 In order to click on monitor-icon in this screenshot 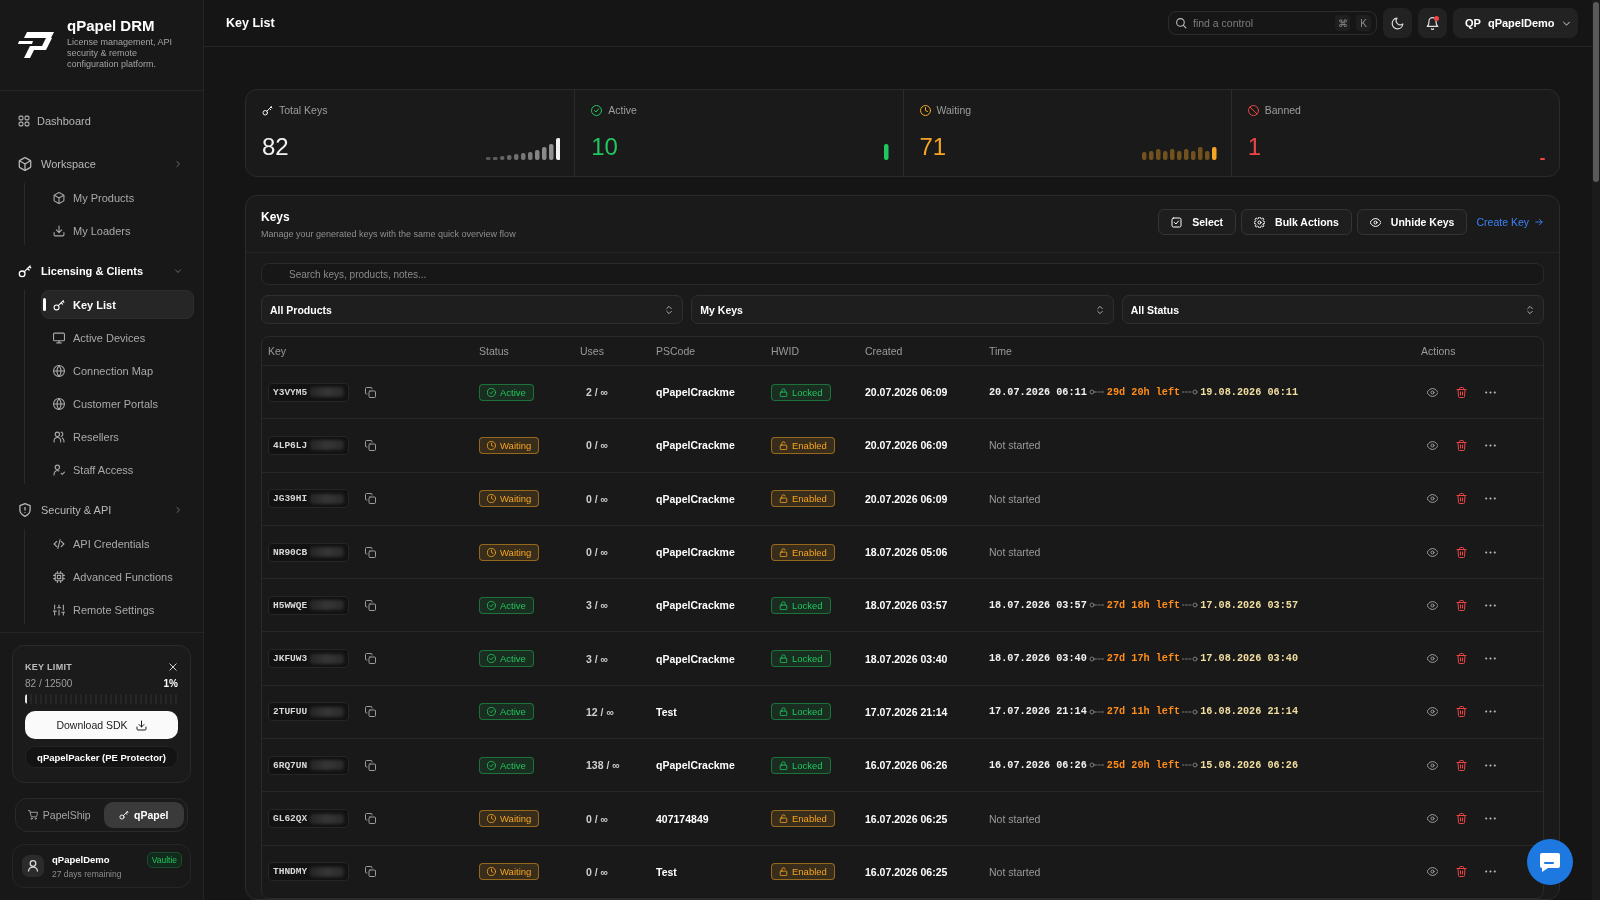, I will do `click(59, 337)`.